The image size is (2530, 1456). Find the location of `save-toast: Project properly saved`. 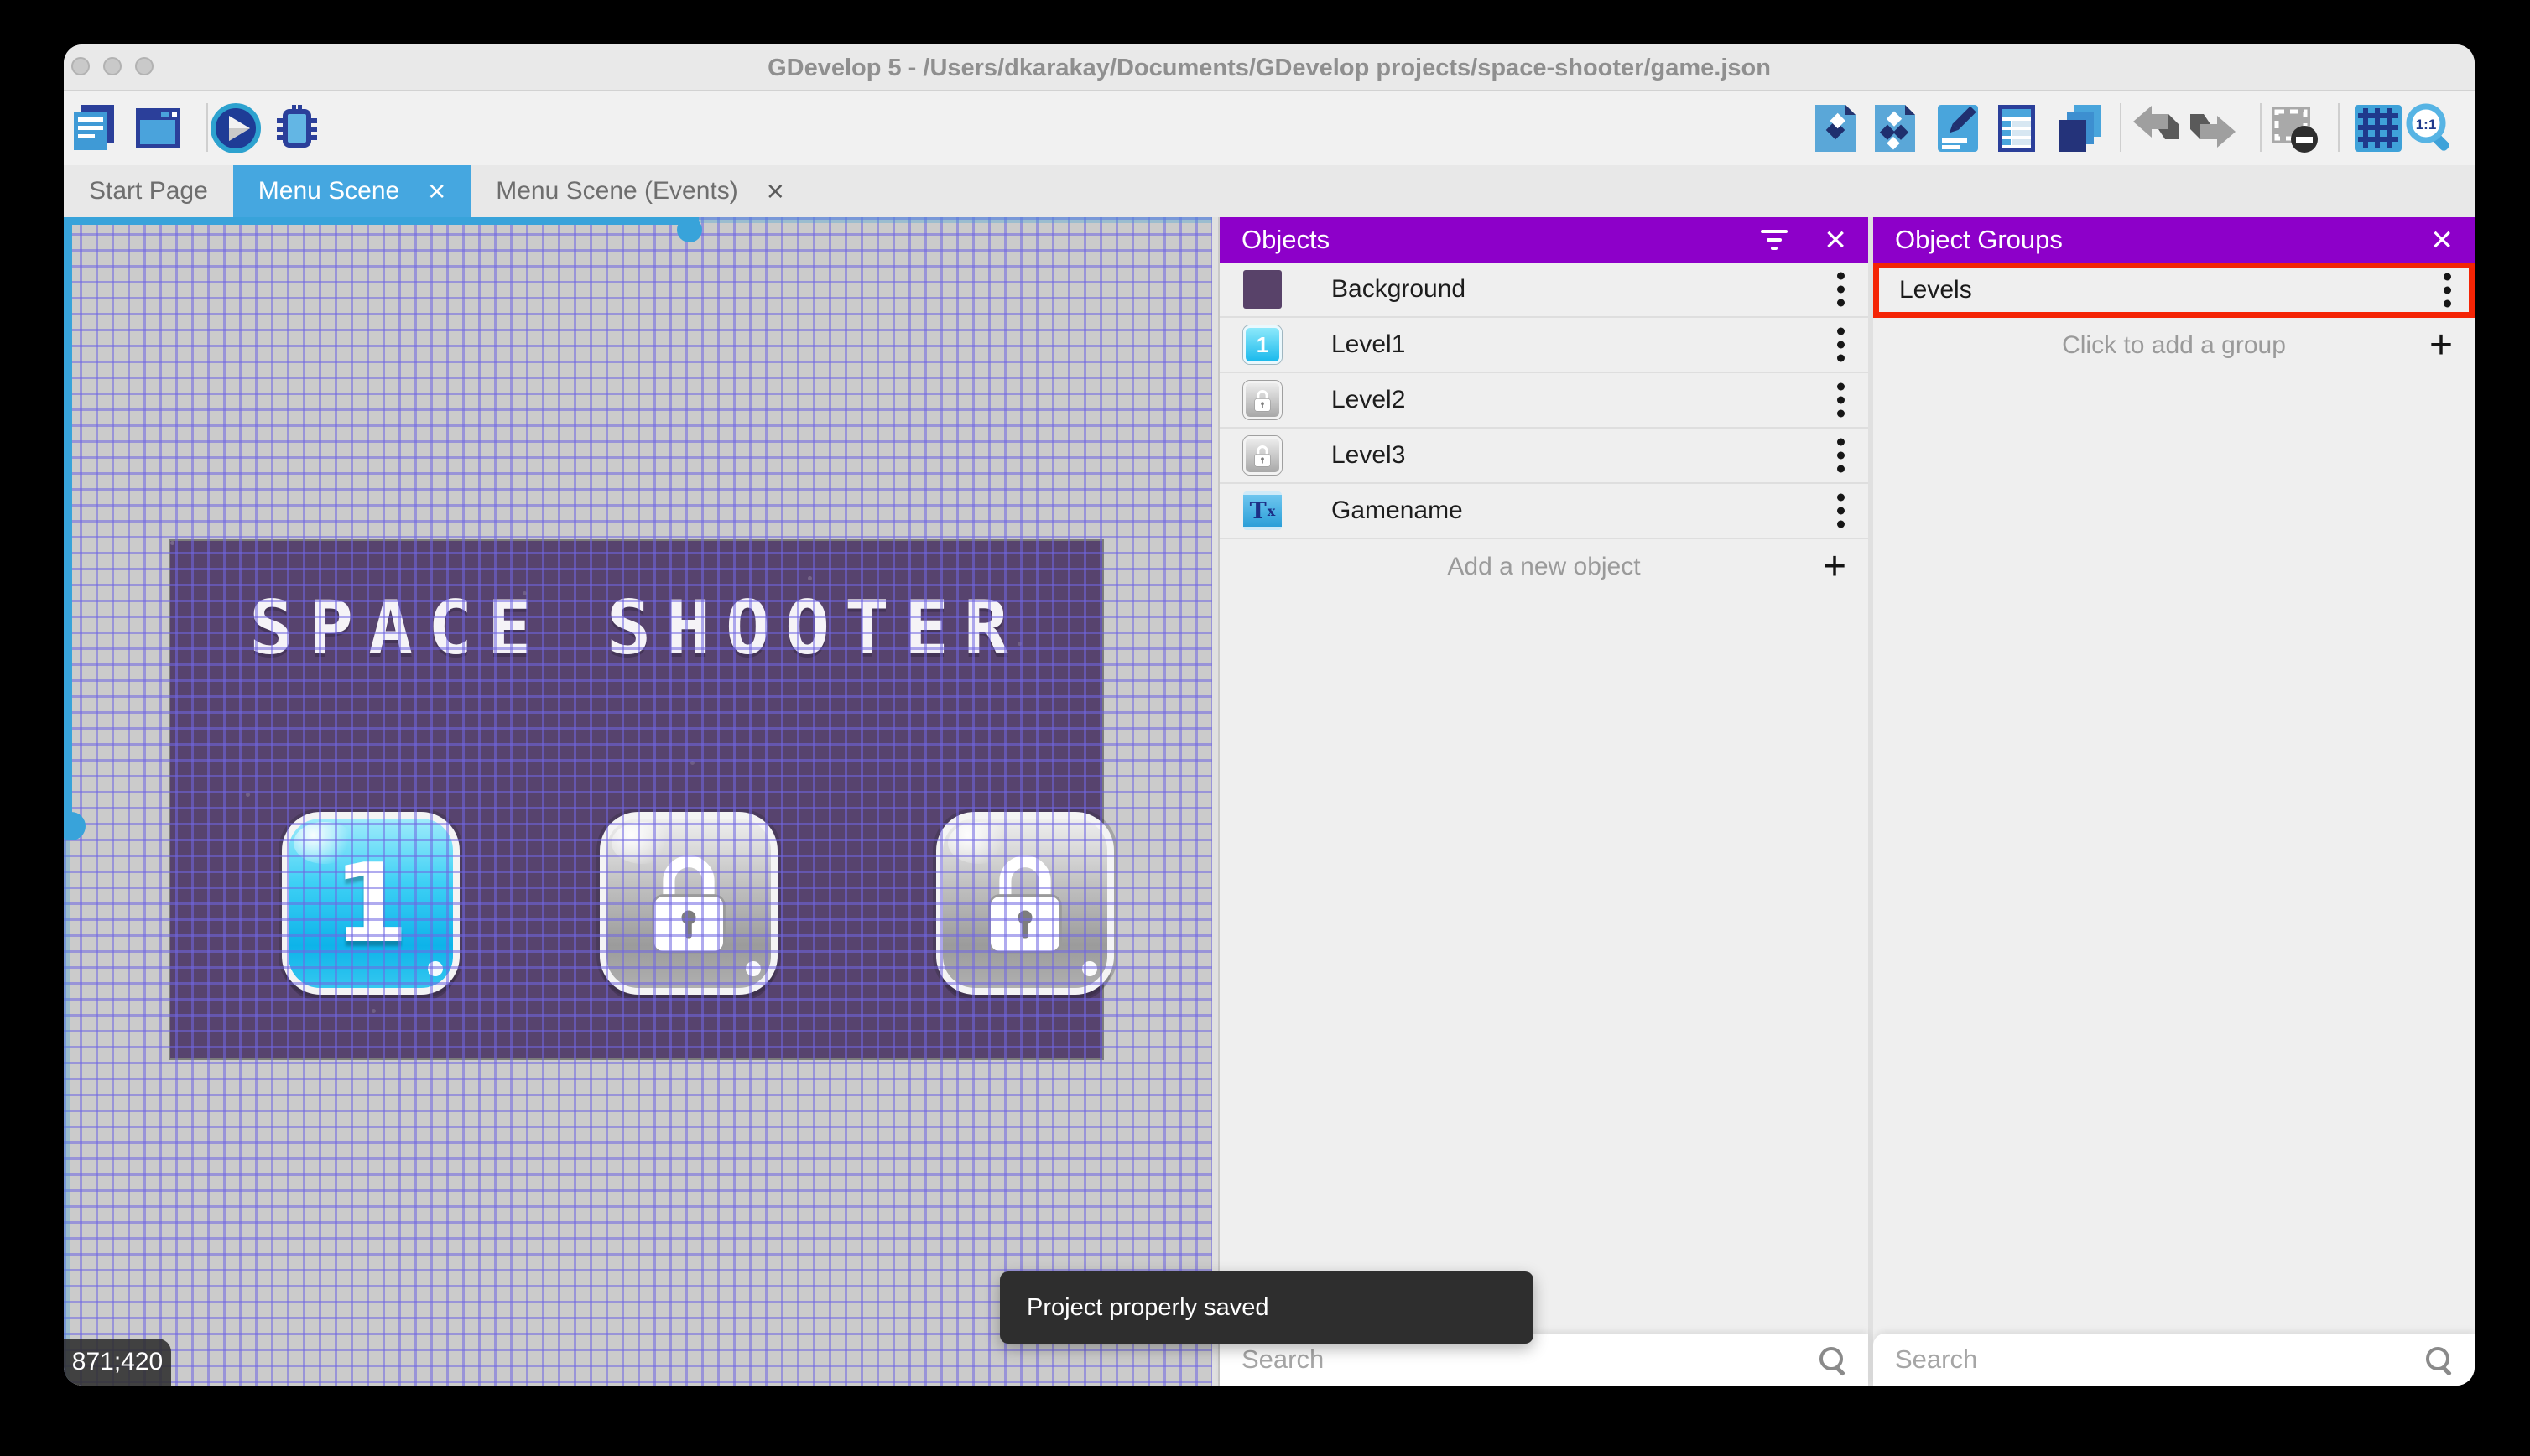

save-toast: Project properly saved is located at coordinates (1266, 1307).